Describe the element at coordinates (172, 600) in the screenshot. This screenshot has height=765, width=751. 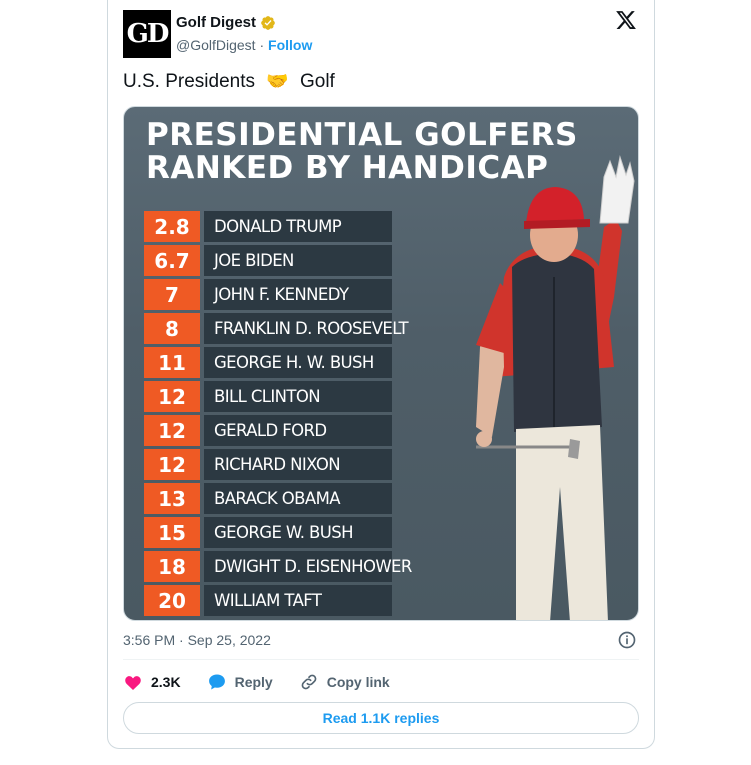
I see `ranking-handicap: 20` at that location.